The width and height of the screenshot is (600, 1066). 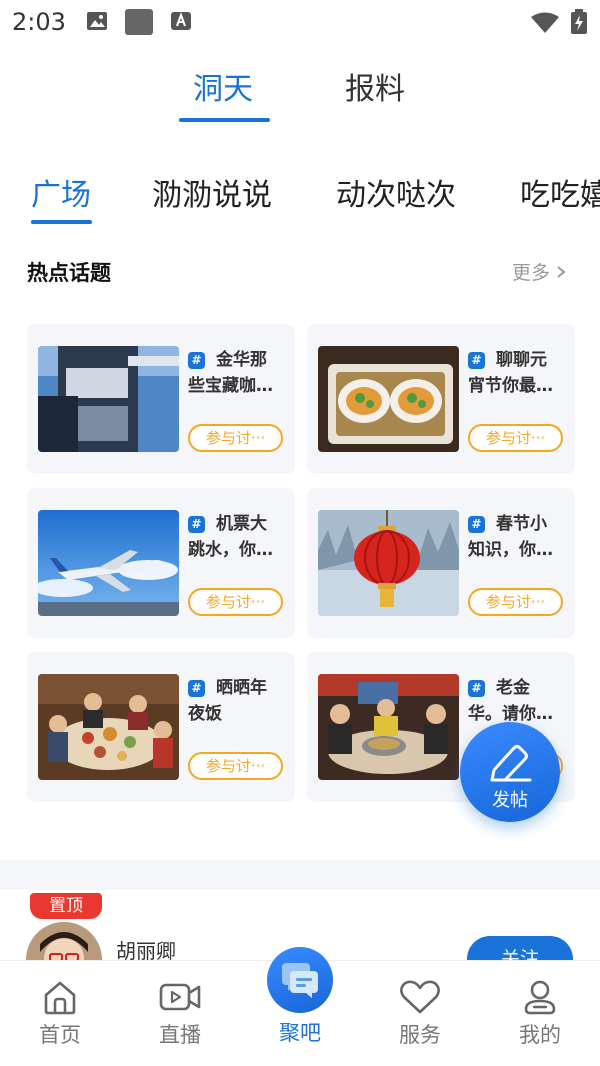 What do you see at coordinates (388, 399) in the screenshot?
I see `topic-image-tangyuan` at bounding box center [388, 399].